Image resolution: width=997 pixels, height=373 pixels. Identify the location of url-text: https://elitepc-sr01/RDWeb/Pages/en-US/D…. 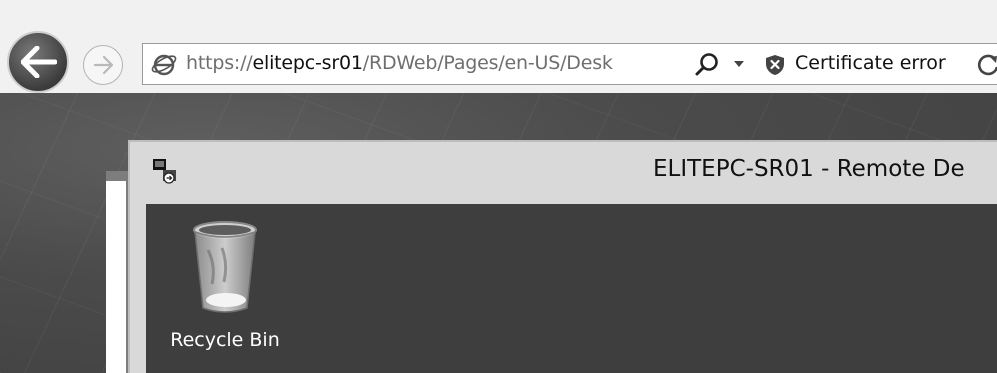
(399, 63).